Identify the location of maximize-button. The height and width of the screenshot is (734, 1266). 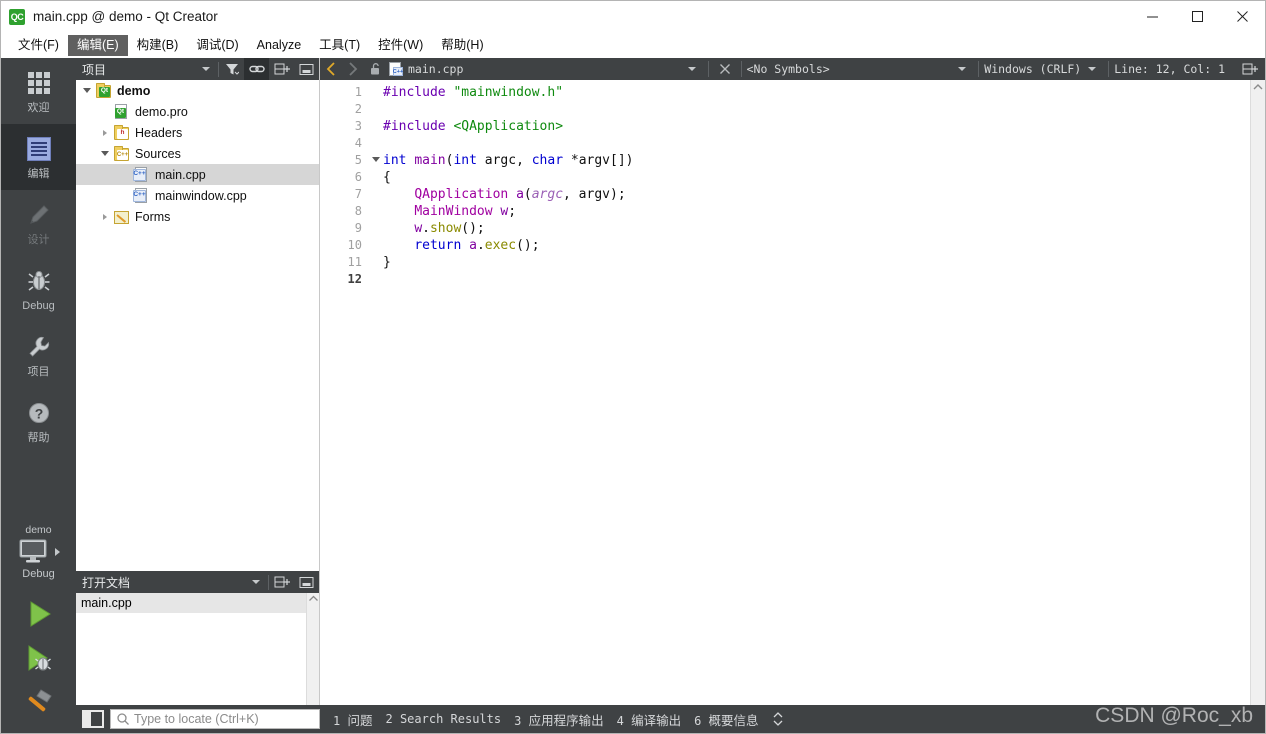
(1197, 16).